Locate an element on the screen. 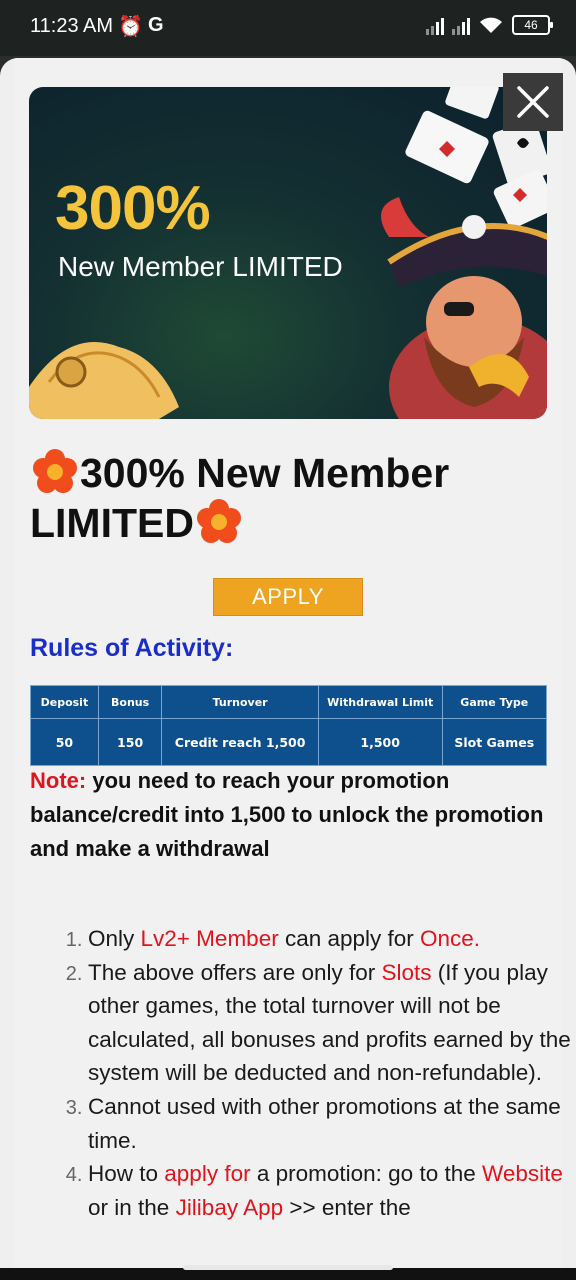  term-highlight: Slots is located at coordinates (406, 972).